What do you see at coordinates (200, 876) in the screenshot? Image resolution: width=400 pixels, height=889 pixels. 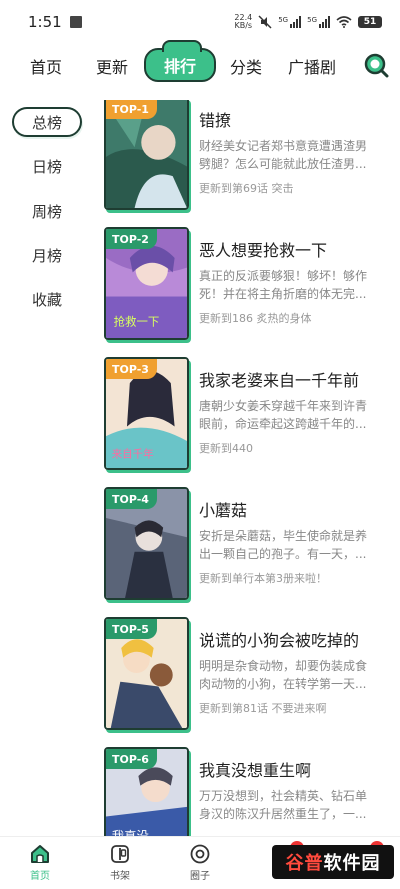 I see `bottom-tab-label: 圈子` at bounding box center [200, 876].